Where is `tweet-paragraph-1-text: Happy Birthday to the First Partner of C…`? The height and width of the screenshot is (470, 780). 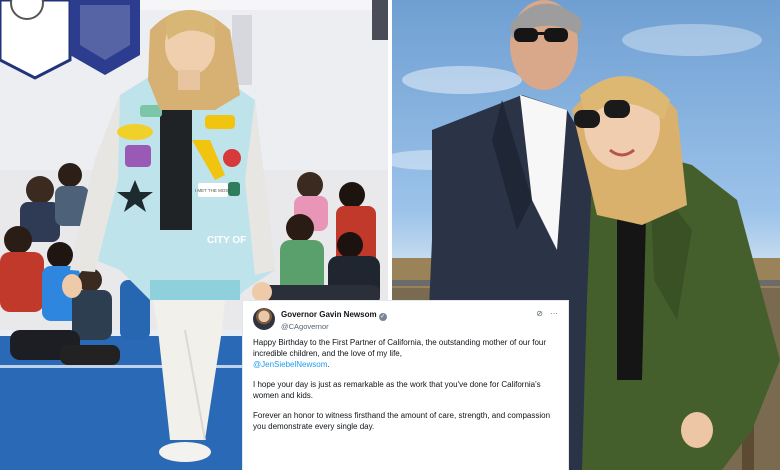
tweet-paragraph-1-text: Happy Birthday to the First Partner of C… is located at coordinates (400, 348).